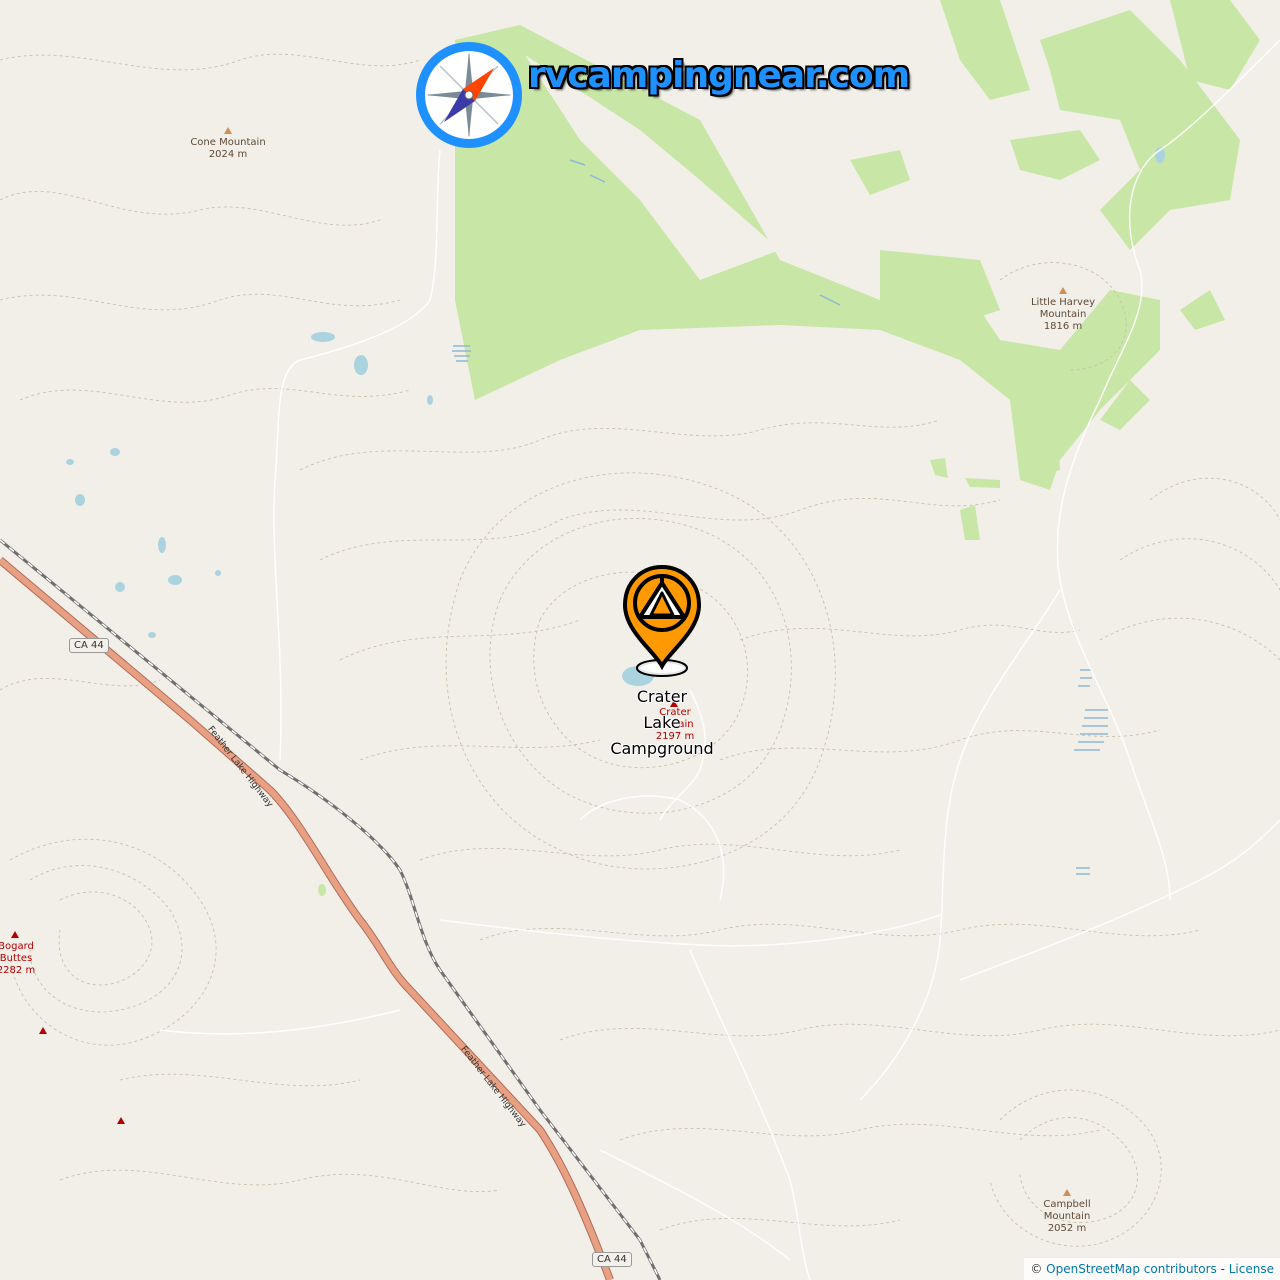 The width and height of the screenshot is (1280, 1280). What do you see at coordinates (1063, 302) in the screenshot?
I see `peak-name-line: Little Harvey` at bounding box center [1063, 302].